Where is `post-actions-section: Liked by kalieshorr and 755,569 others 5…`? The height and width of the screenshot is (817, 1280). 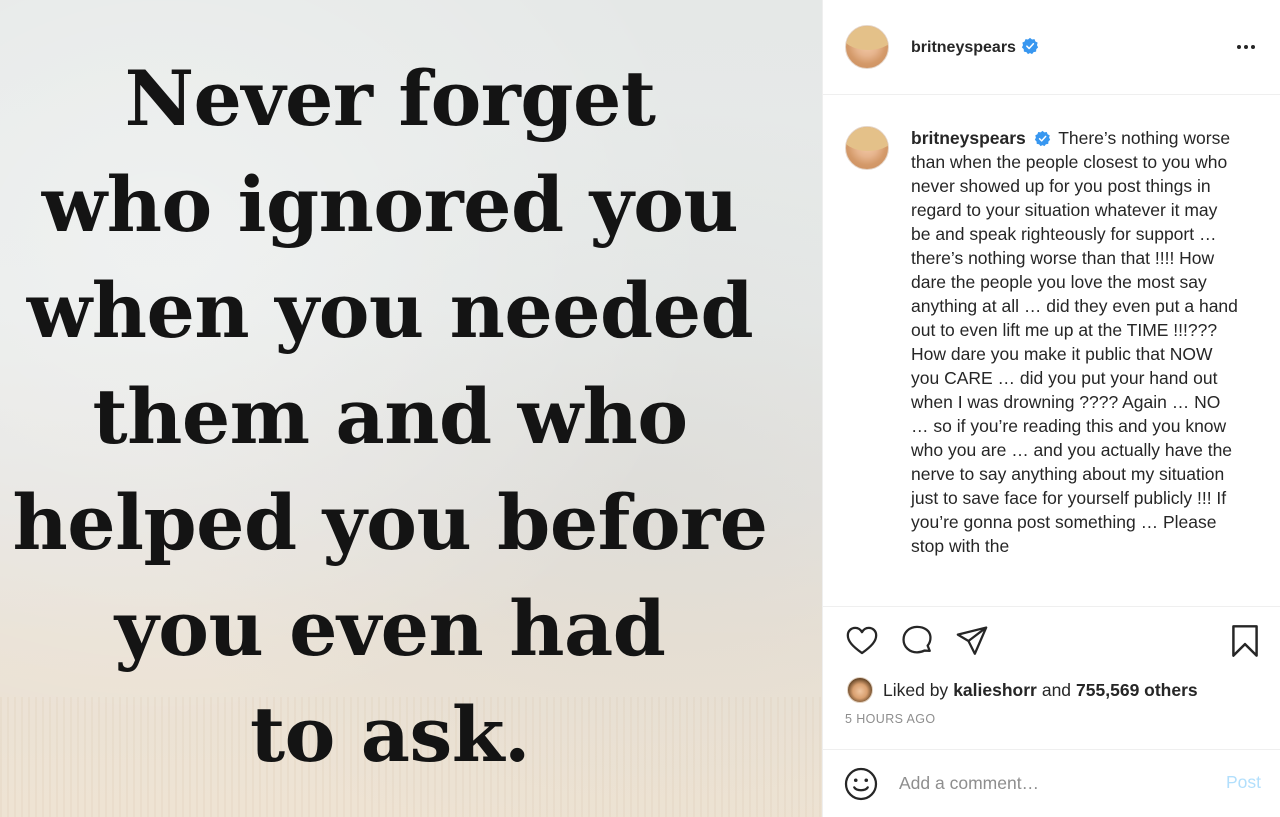 post-actions-section: Liked by kalieshorr and 755,569 others 5… is located at coordinates (1051, 711).